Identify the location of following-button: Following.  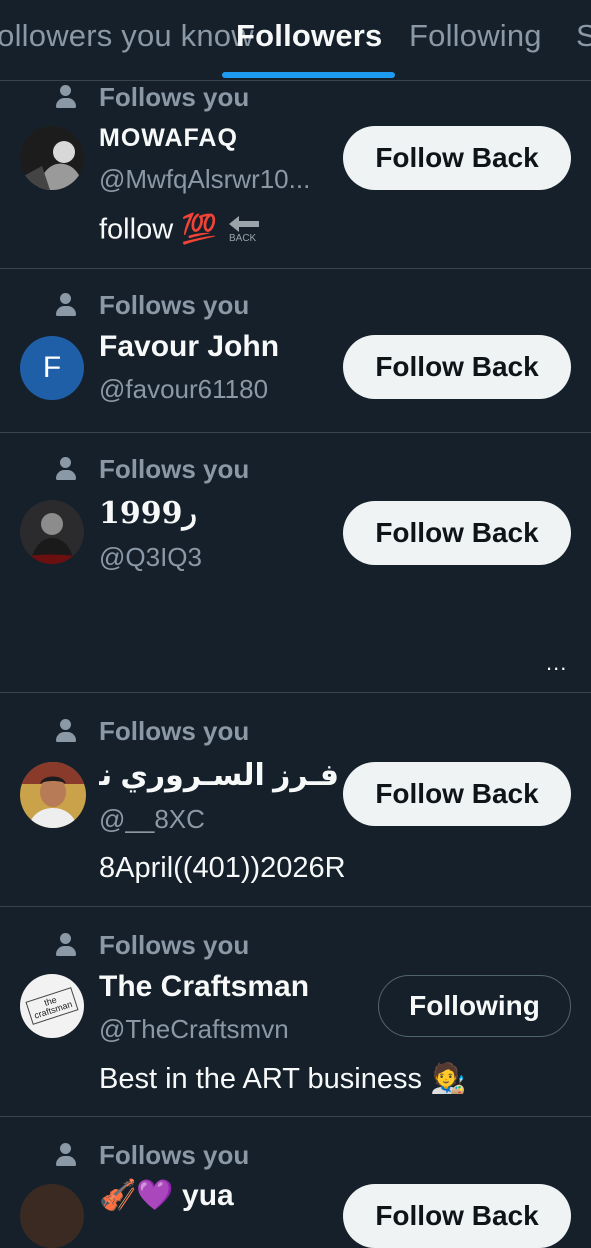
(474, 1006).